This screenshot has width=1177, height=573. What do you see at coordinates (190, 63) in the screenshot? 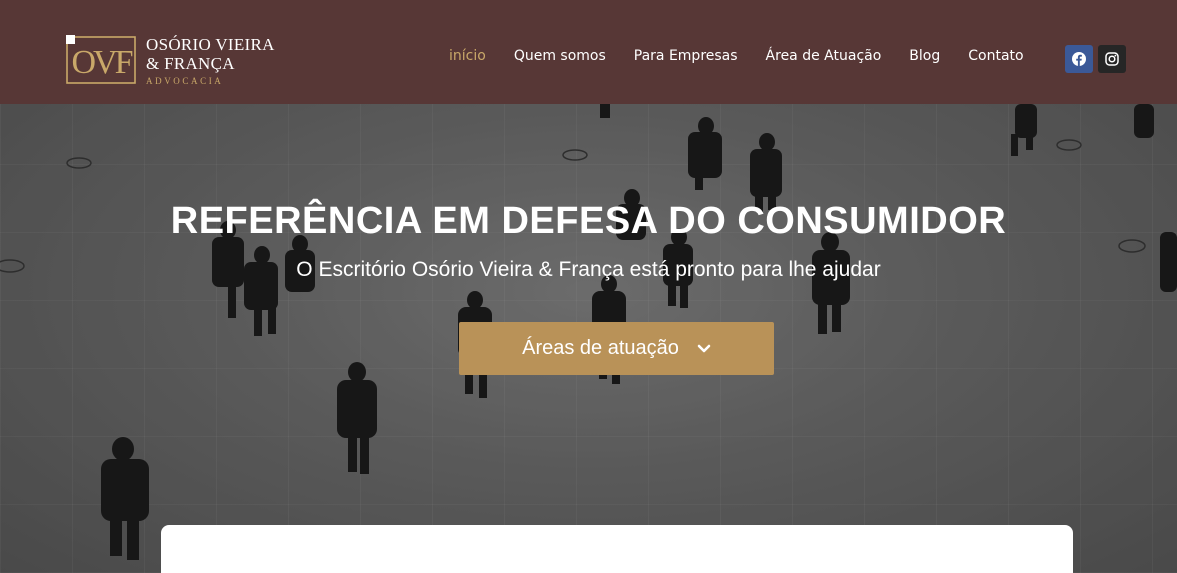
I see `logo-line-2: & FRANÇA` at bounding box center [190, 63].